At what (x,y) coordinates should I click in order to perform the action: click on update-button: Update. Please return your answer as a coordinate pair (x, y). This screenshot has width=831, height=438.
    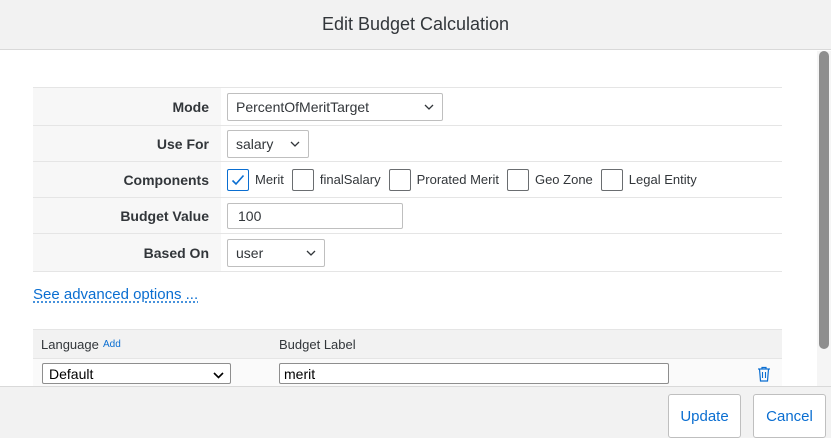
    Looking at the image, I should click on (704, 416).